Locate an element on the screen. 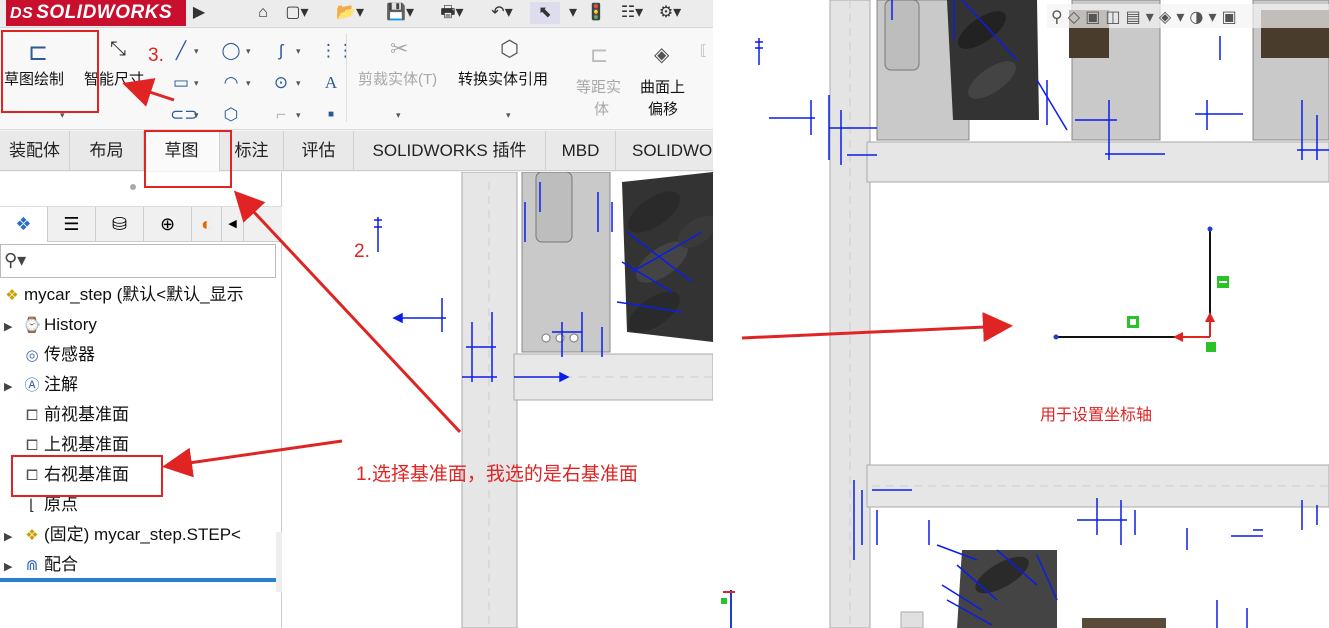 This screenshot has width=1329, height=628. mecanum-wheel-top is located at coordinates (993, 60).